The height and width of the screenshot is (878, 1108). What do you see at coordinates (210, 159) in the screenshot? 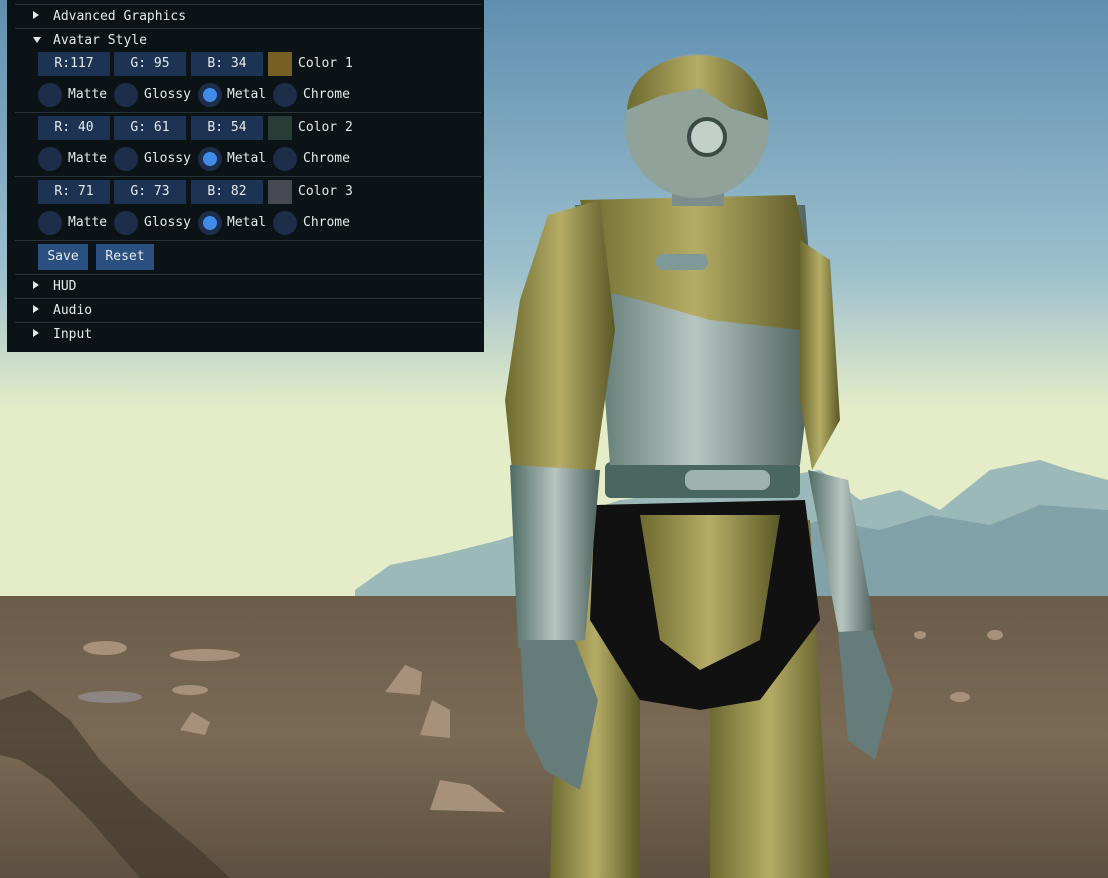
I see `color2-metal-radio` at bounding box center [210, 159].